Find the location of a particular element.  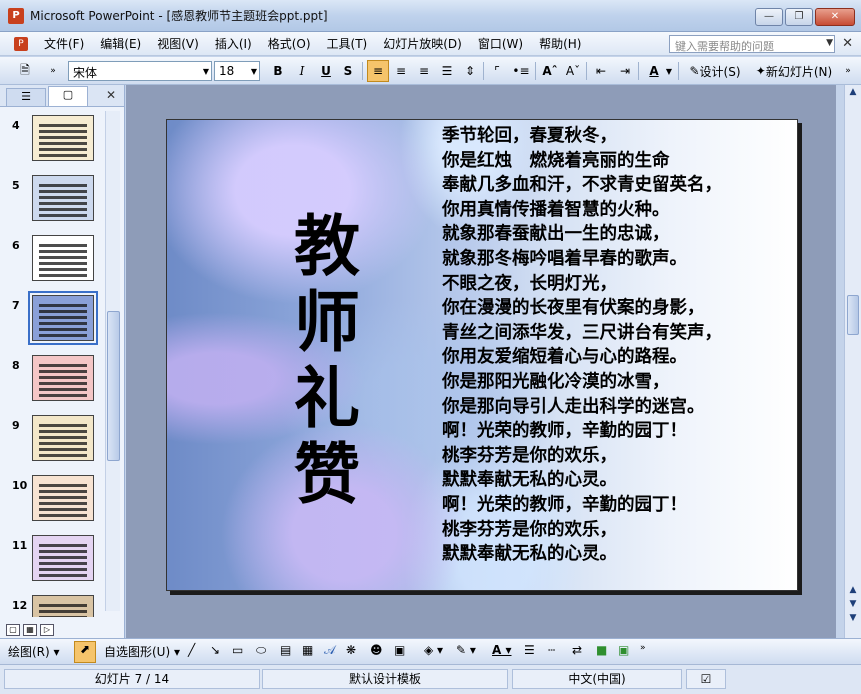

numbering-icon: ⌜ is located at coordinates (497, 71).